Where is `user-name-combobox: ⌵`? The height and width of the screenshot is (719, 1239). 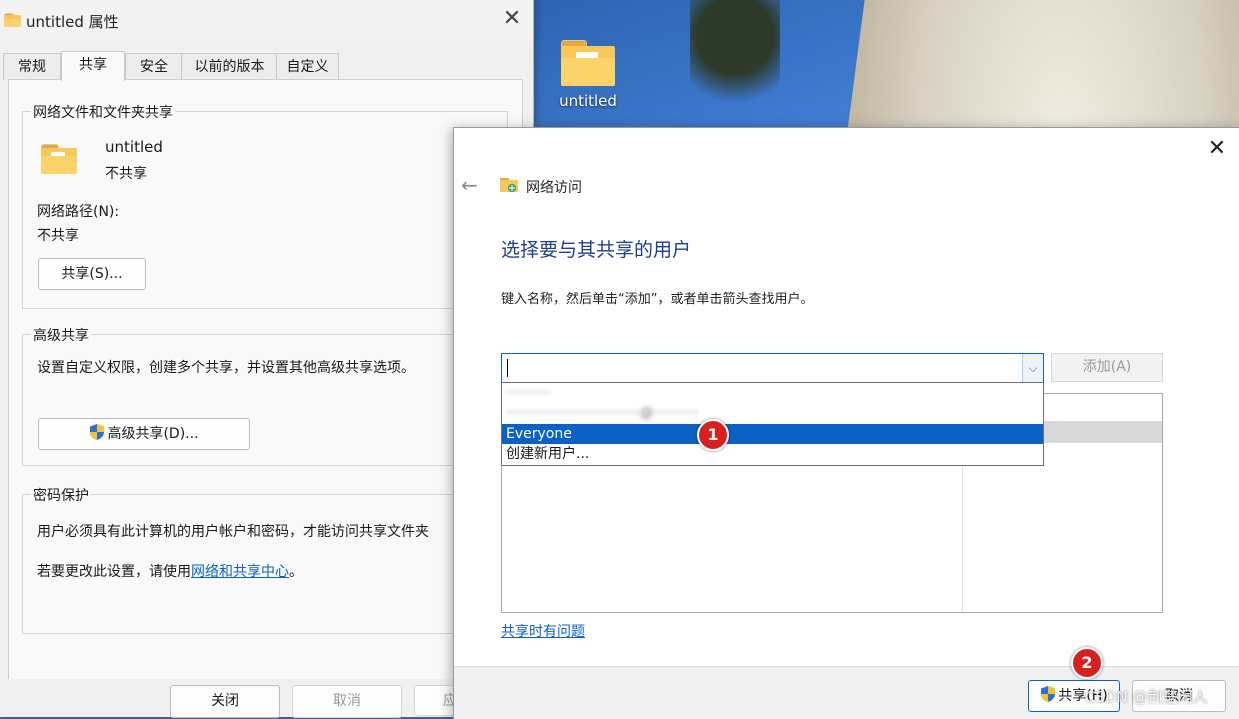 user-name-combobox: ⌵ is located at coordinates (772, 368).